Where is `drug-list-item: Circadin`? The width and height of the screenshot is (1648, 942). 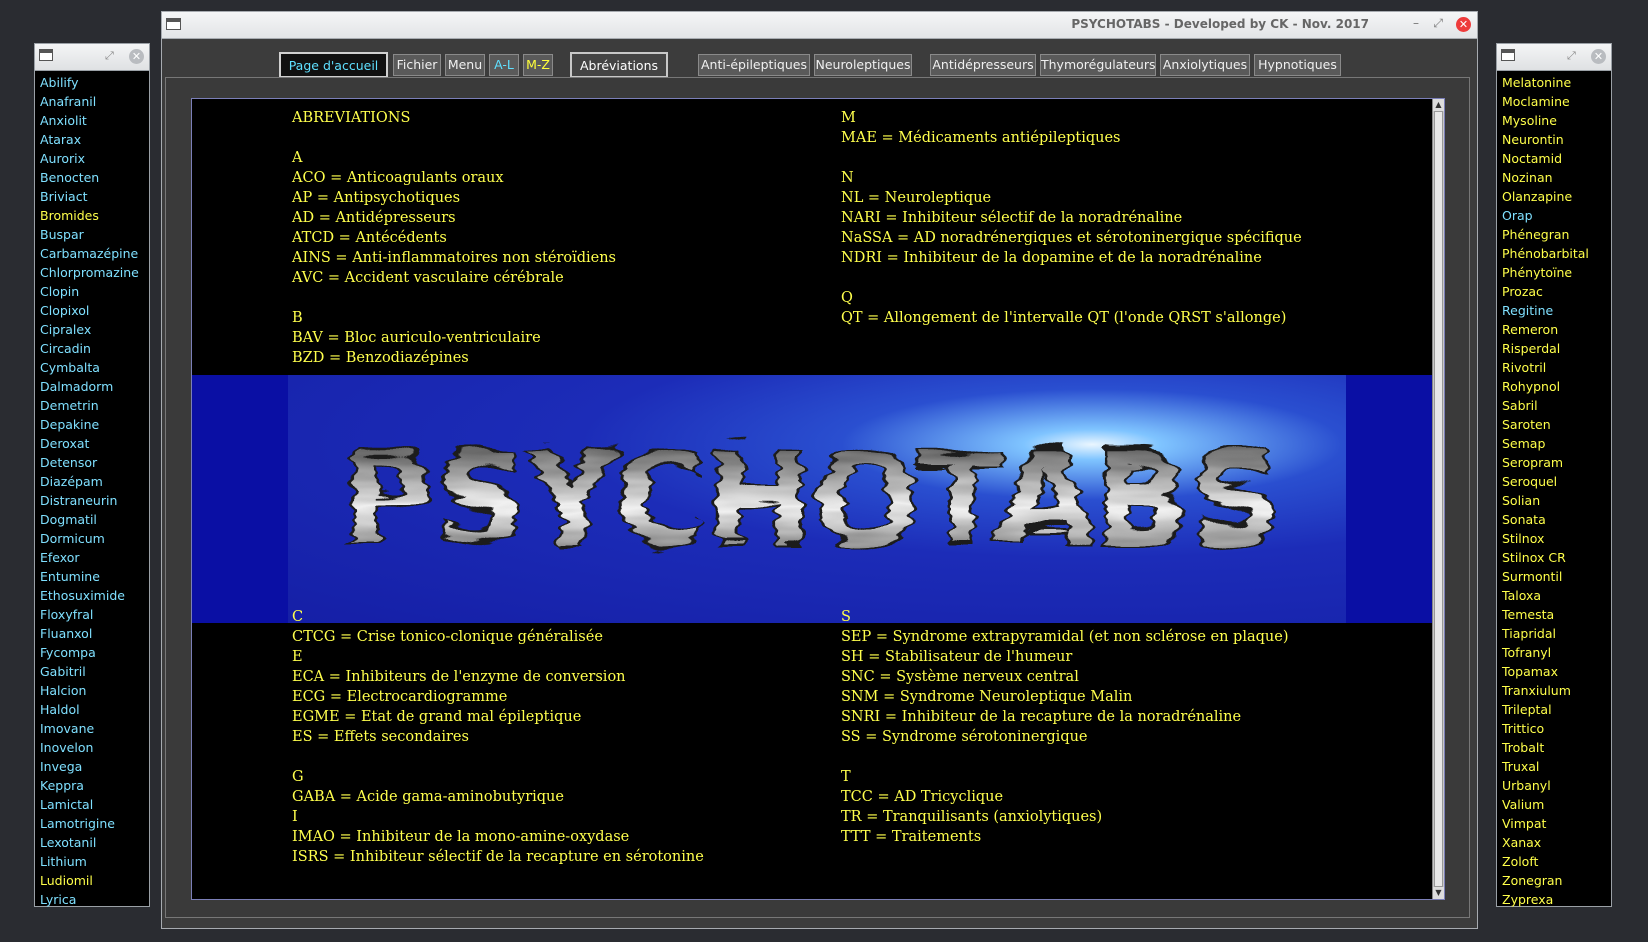 drug-list-item: Circadin is located at coordinates (94, 348).